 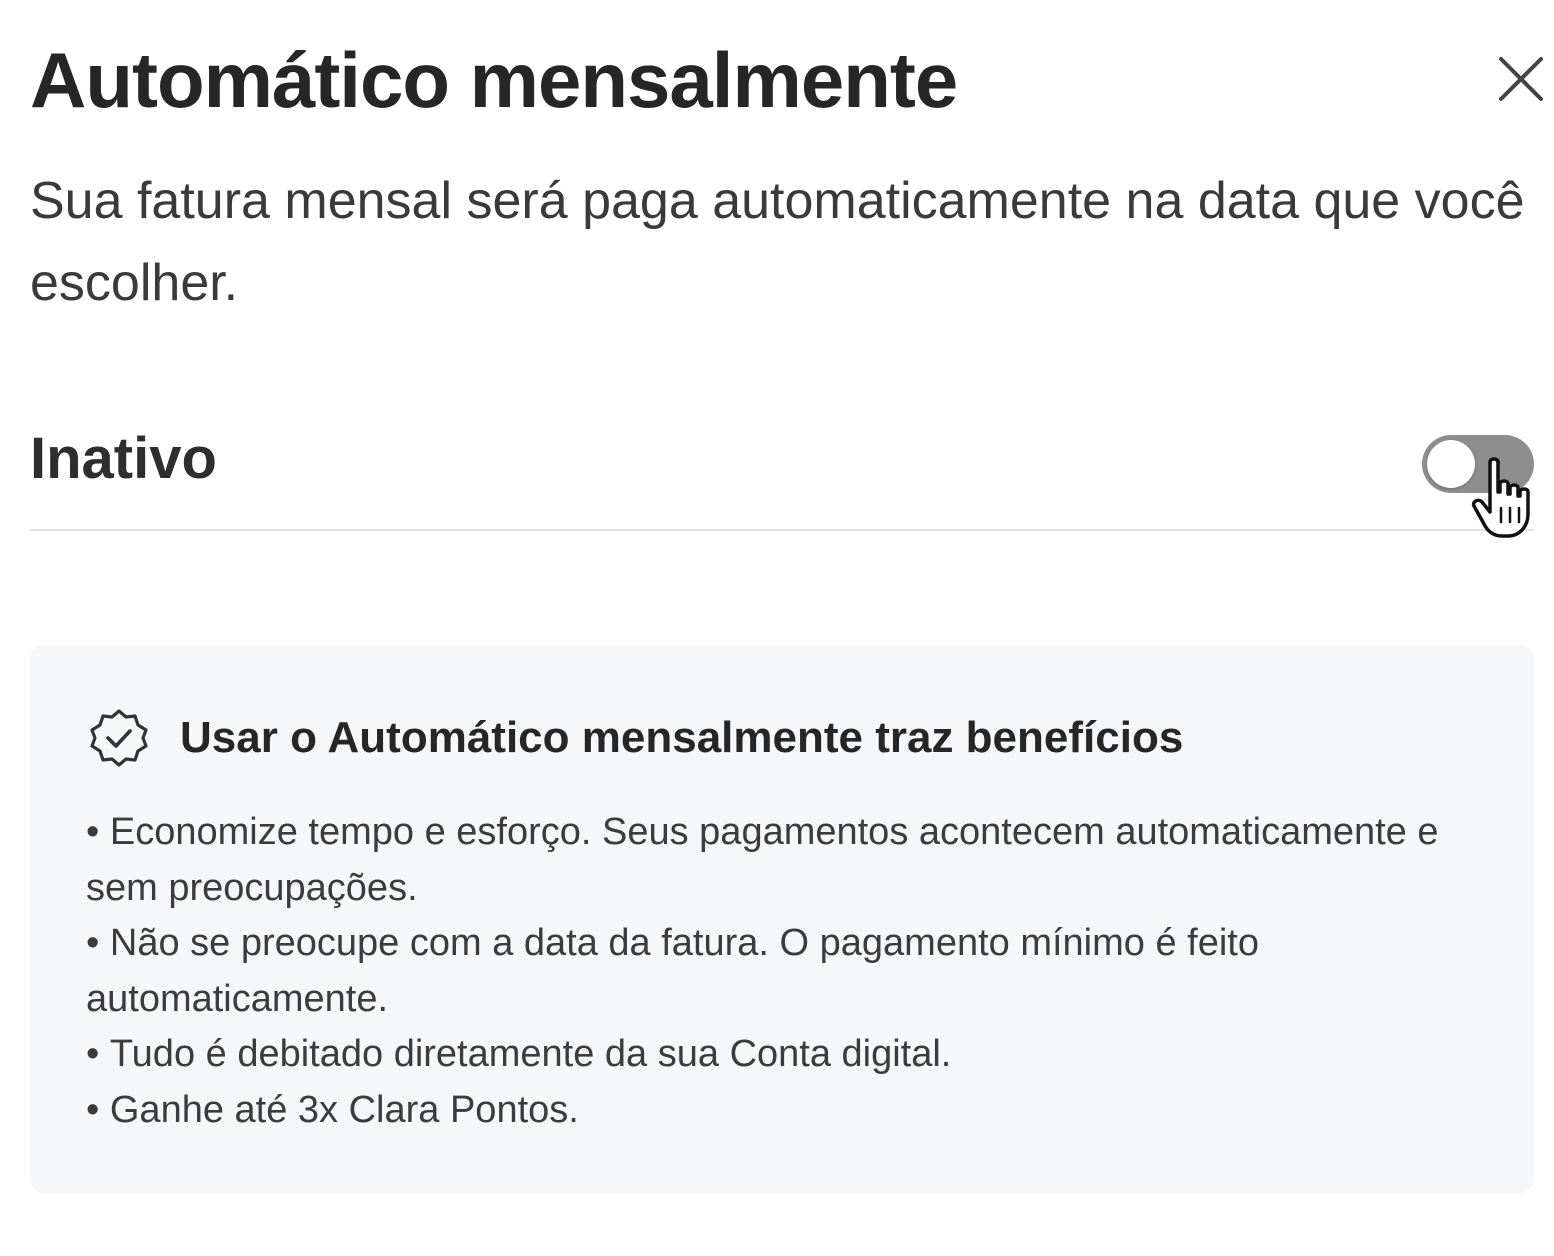 What do you see at coordinates (123, 458) in the screenshot?
I see `status-label: Inativo` at bounding box center [123, 458].